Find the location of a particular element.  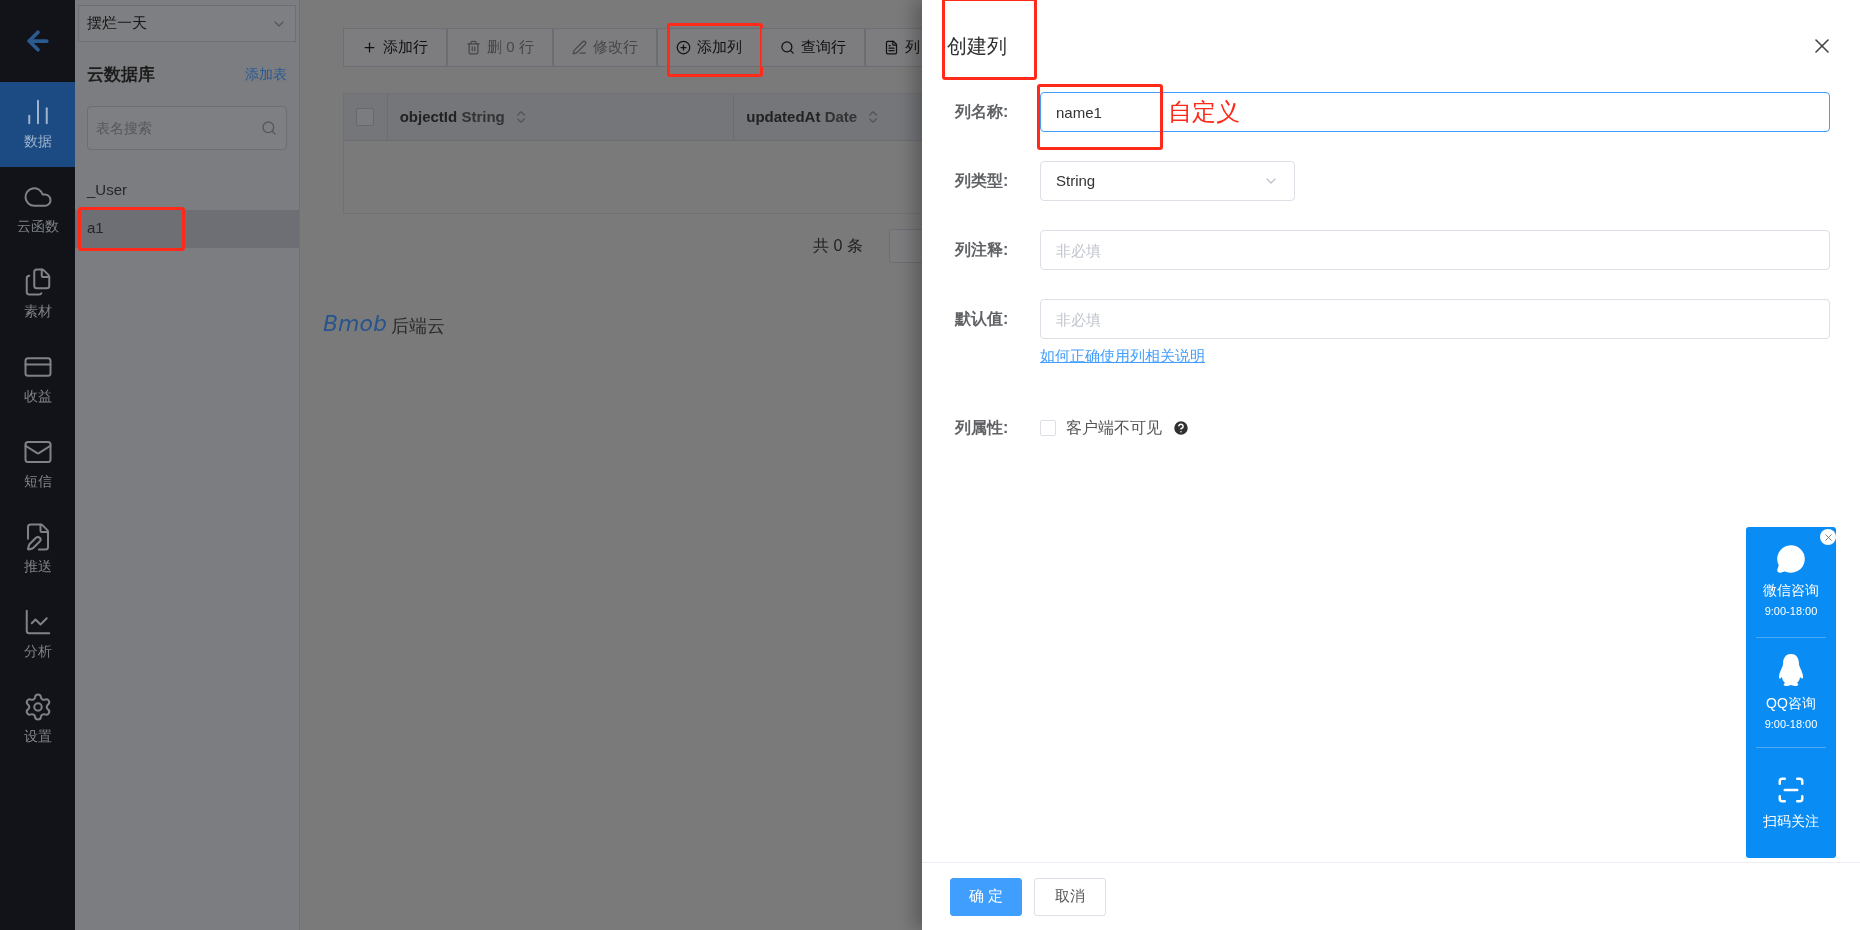

nav-item: 素材 is located at coordinates (37, 294).